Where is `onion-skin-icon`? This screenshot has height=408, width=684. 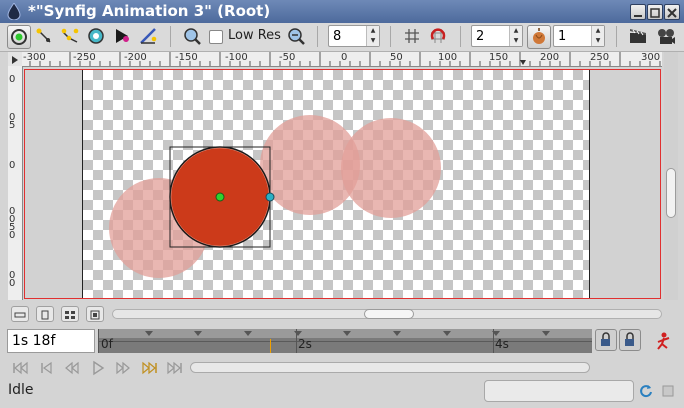 onion-skin-icon is located at coordinates (539, 36).